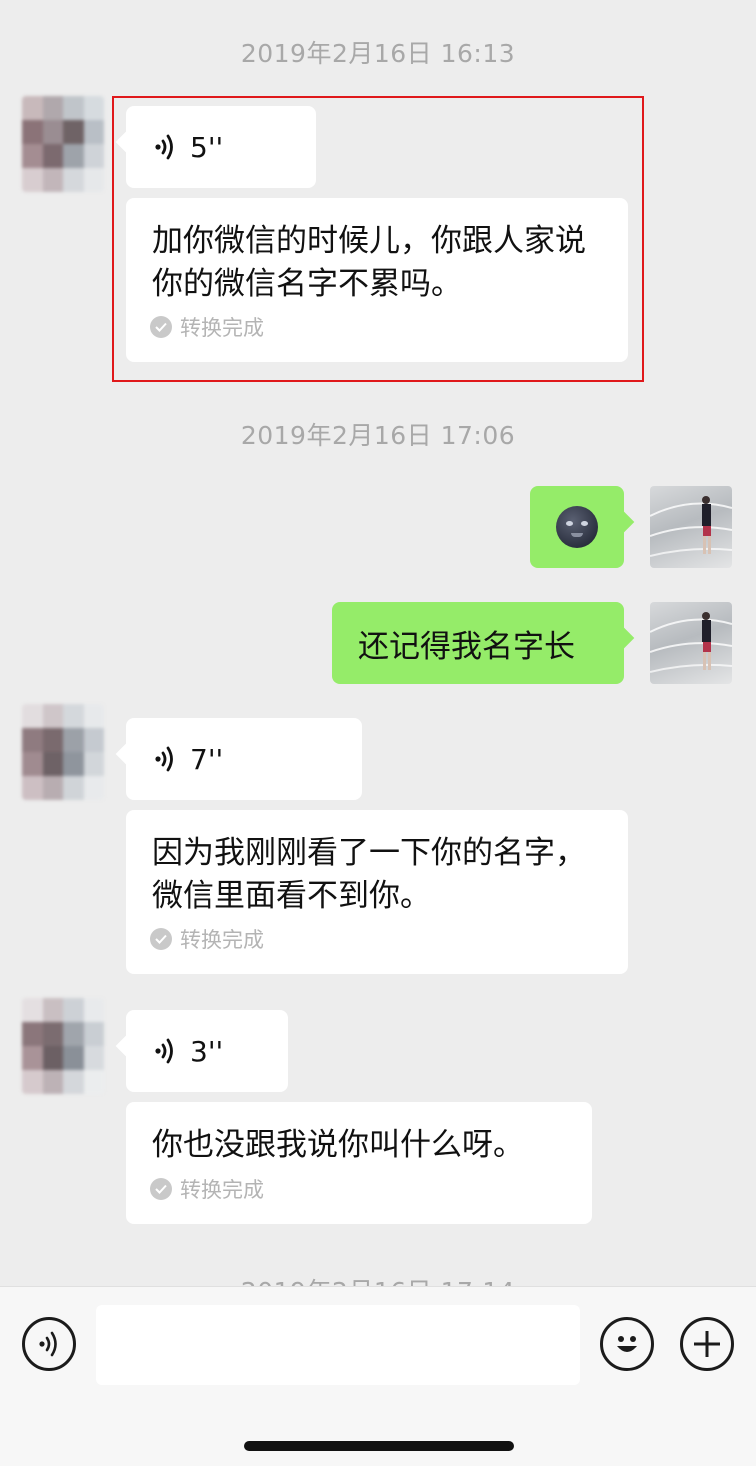  What do you see at coordinates (369, 874) in the screenshot?
I see `transcript-text: 因为我刚刚看了一下你的名字，微信里面看不到你。` at bounding box center [369, 874].